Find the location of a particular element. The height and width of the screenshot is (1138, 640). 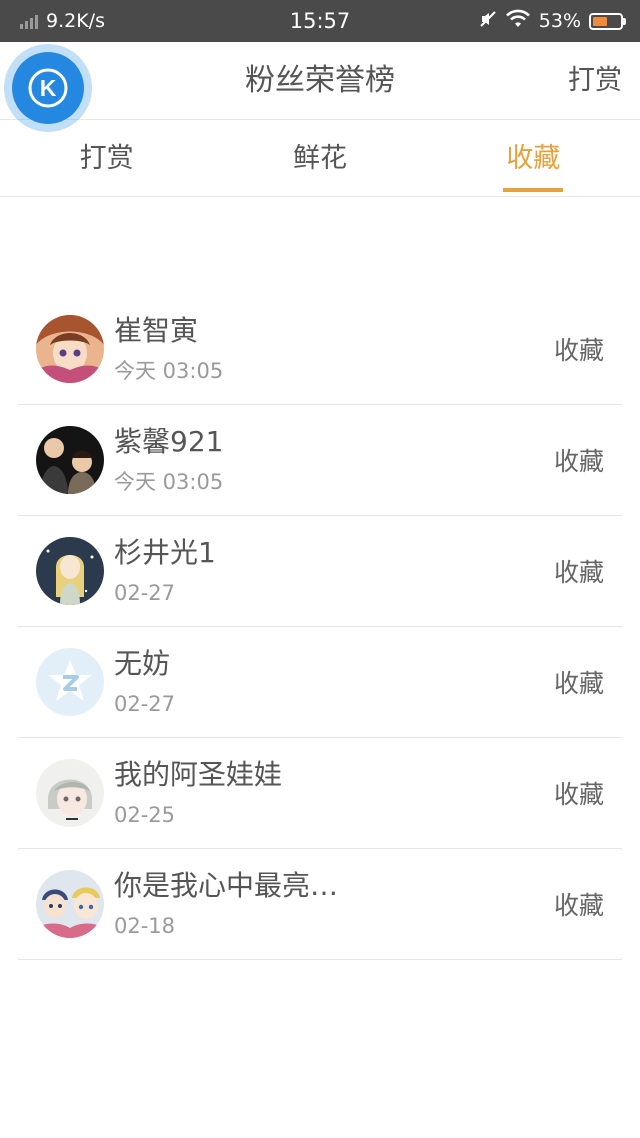

user-name: 崔智寅 is located at coordinates (156, 330).